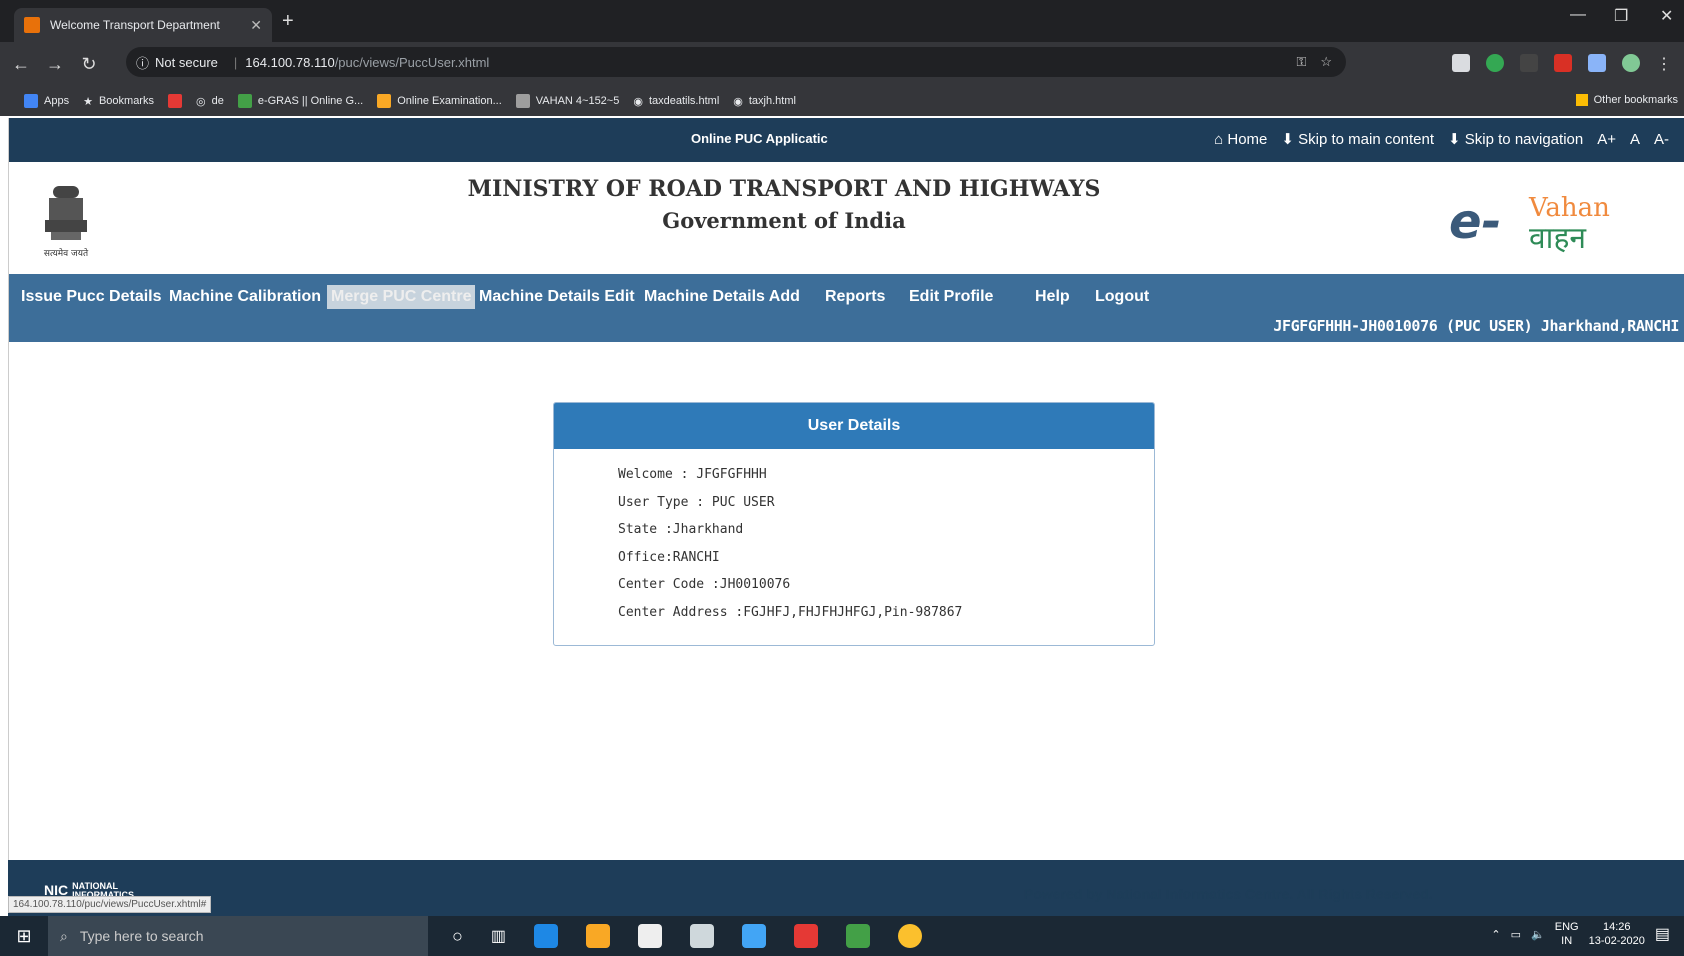  What do you see at coordinates (110, 904) in the screenshot?
I see `status-bar-url: 164.100.78.110/puc/views/PuccUser.xhtml#` at bounding box center [110, 904].